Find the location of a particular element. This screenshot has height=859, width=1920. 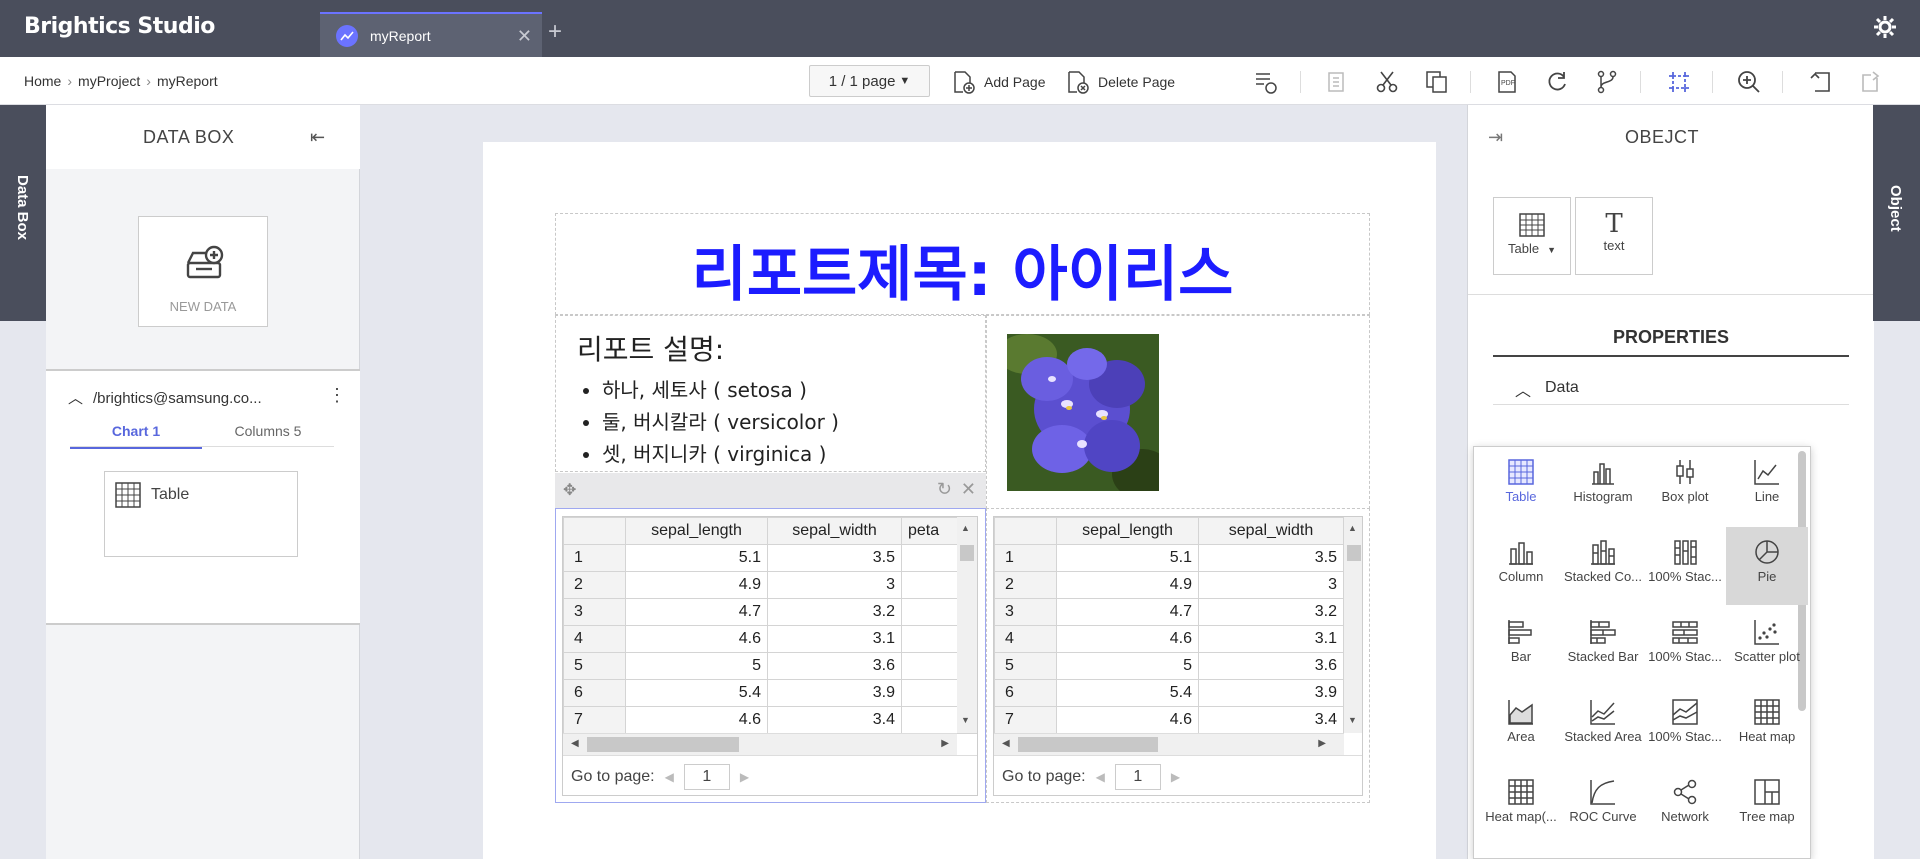

chart-type-bar: Bar is located at coordinates (1521, 646).